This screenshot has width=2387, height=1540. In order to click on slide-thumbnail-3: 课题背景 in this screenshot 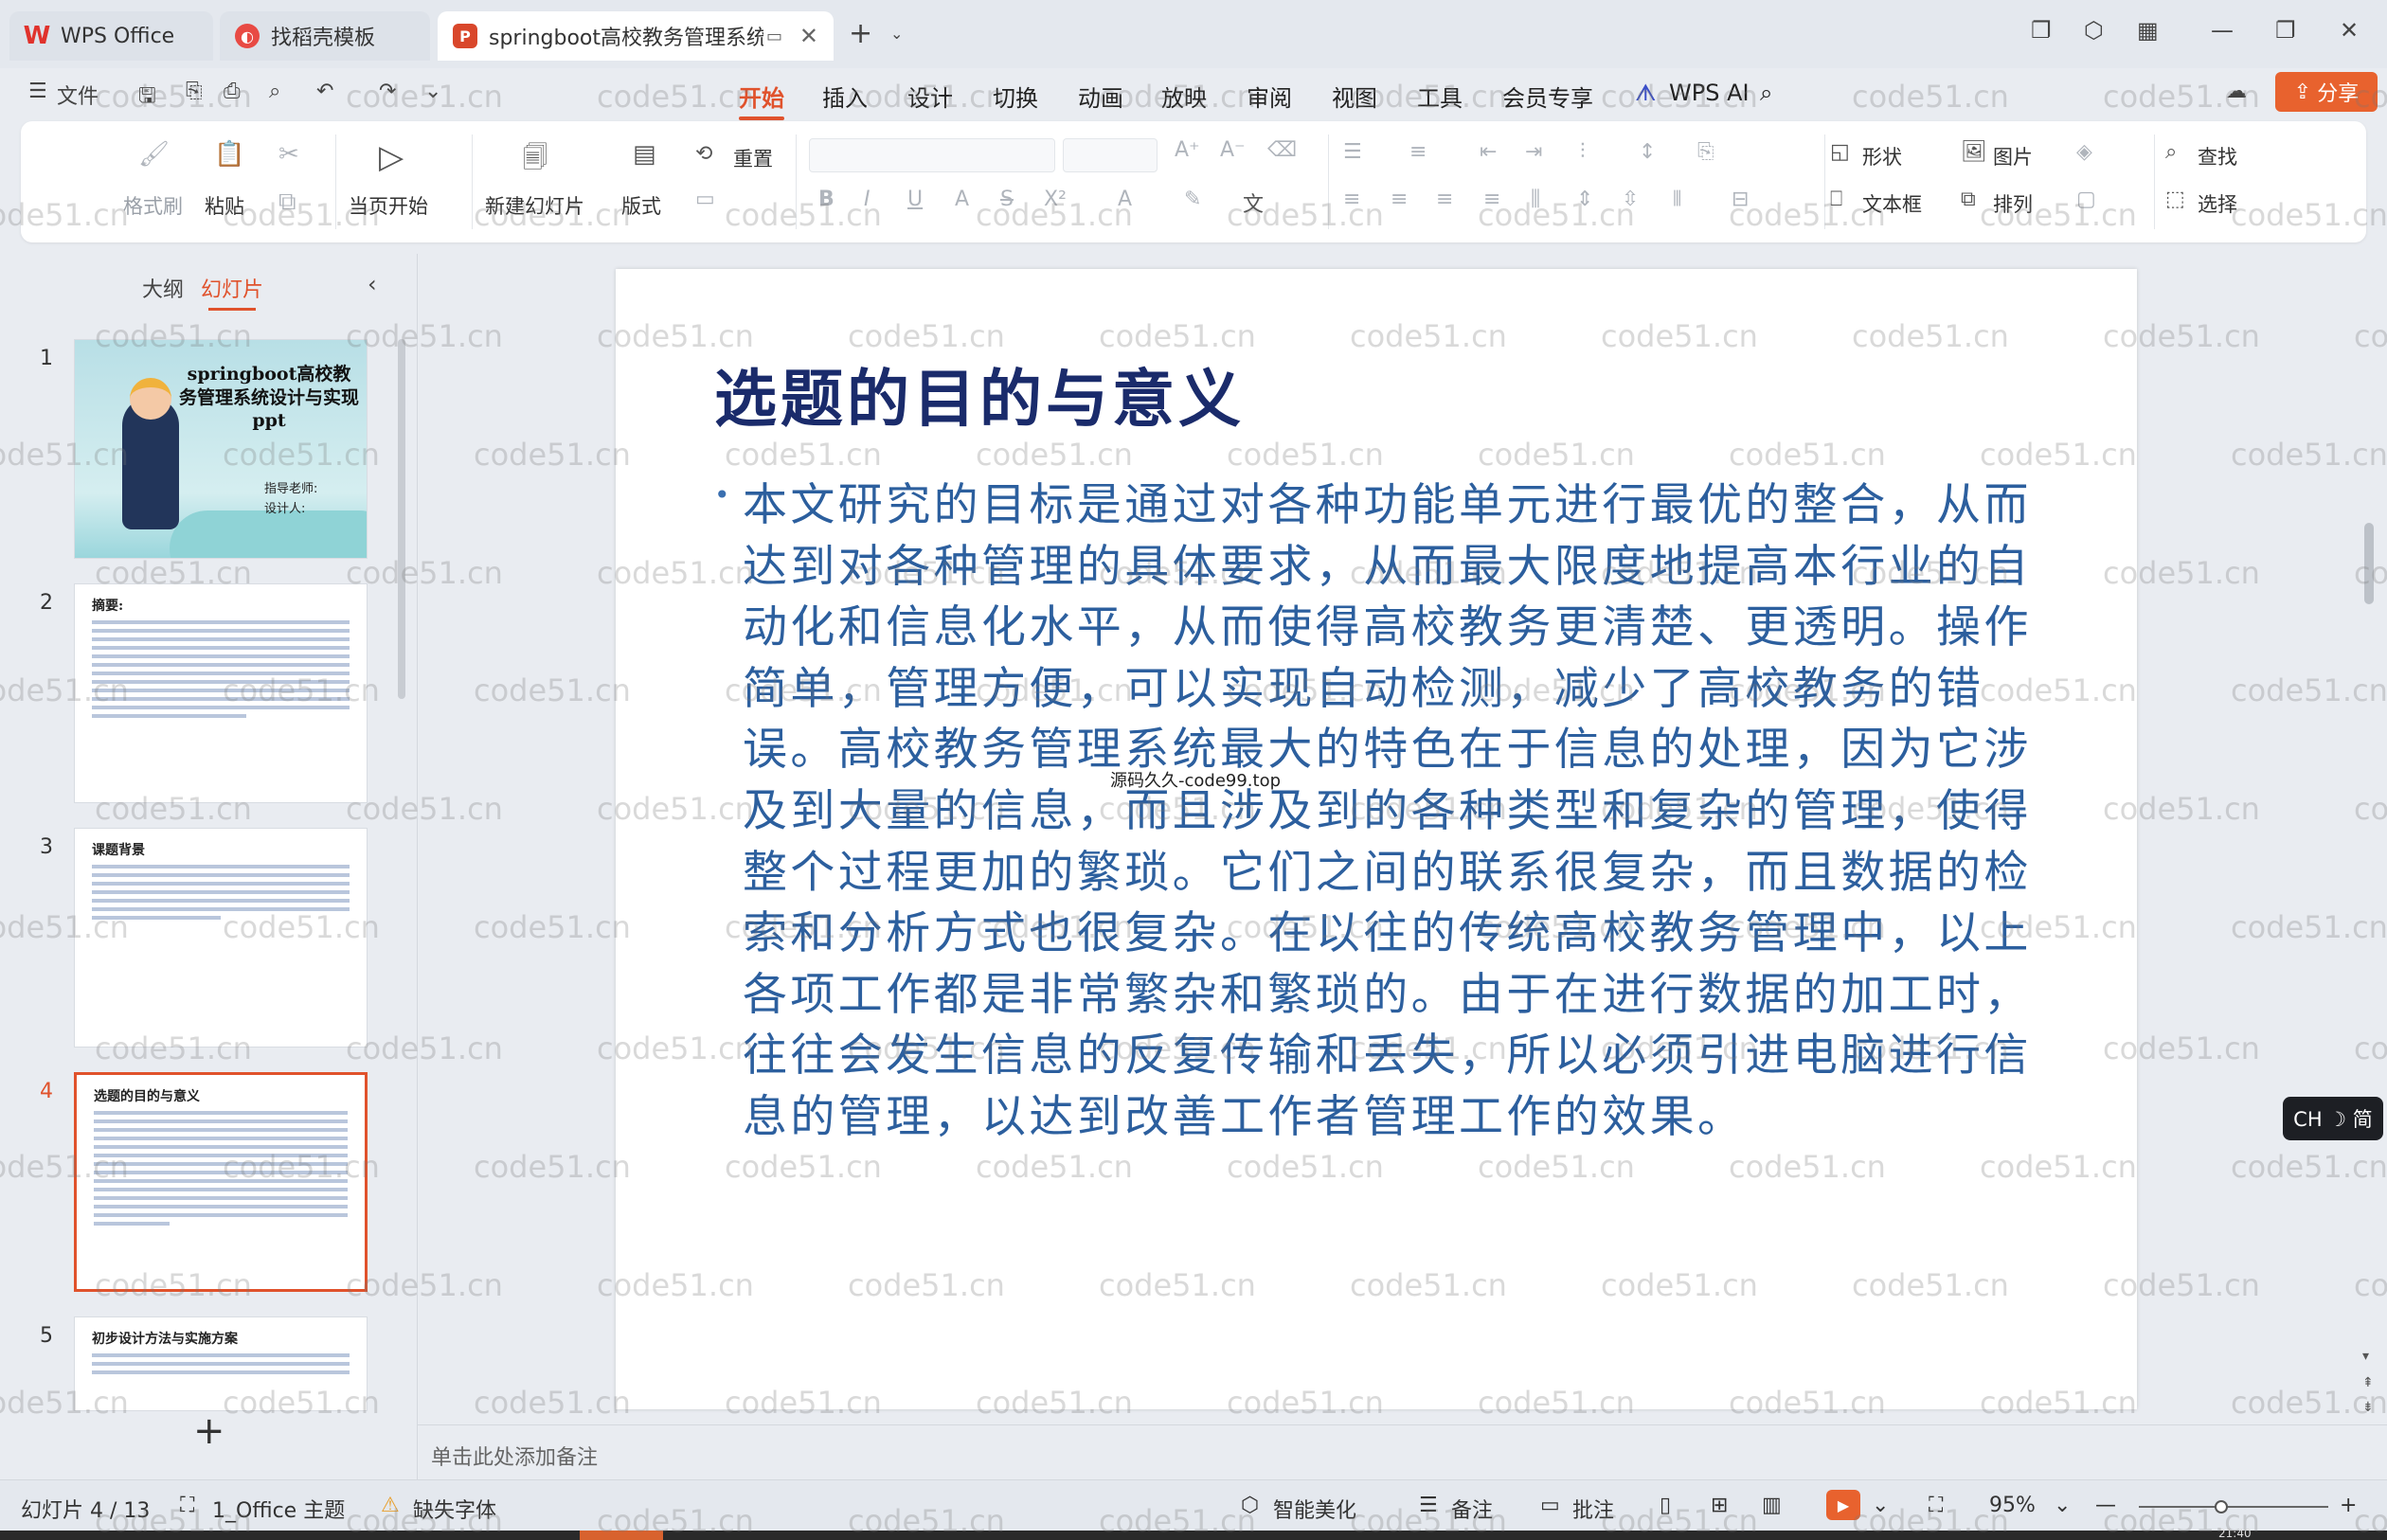, I will do `click(221, 938)`.